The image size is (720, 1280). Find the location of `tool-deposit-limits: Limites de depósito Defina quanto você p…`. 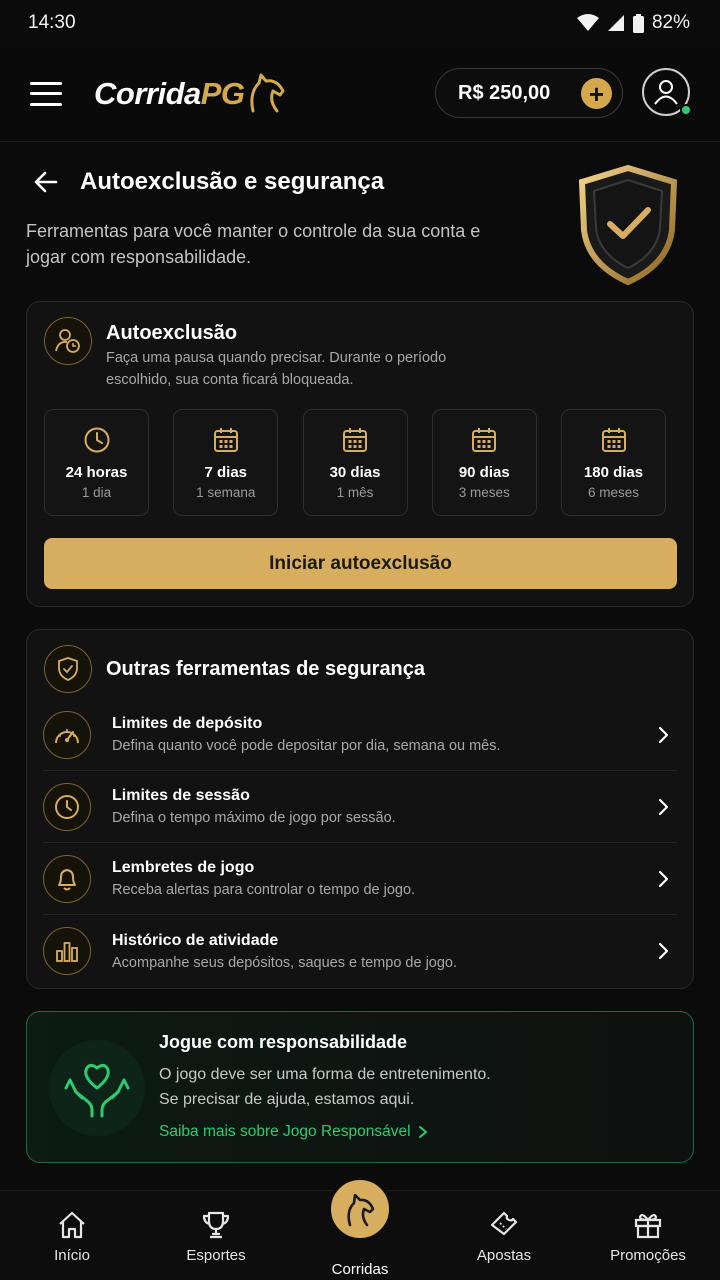

tool-deposit-limits: Limites de depósito Defina quanto você p… is located at coordinates (360, 735).